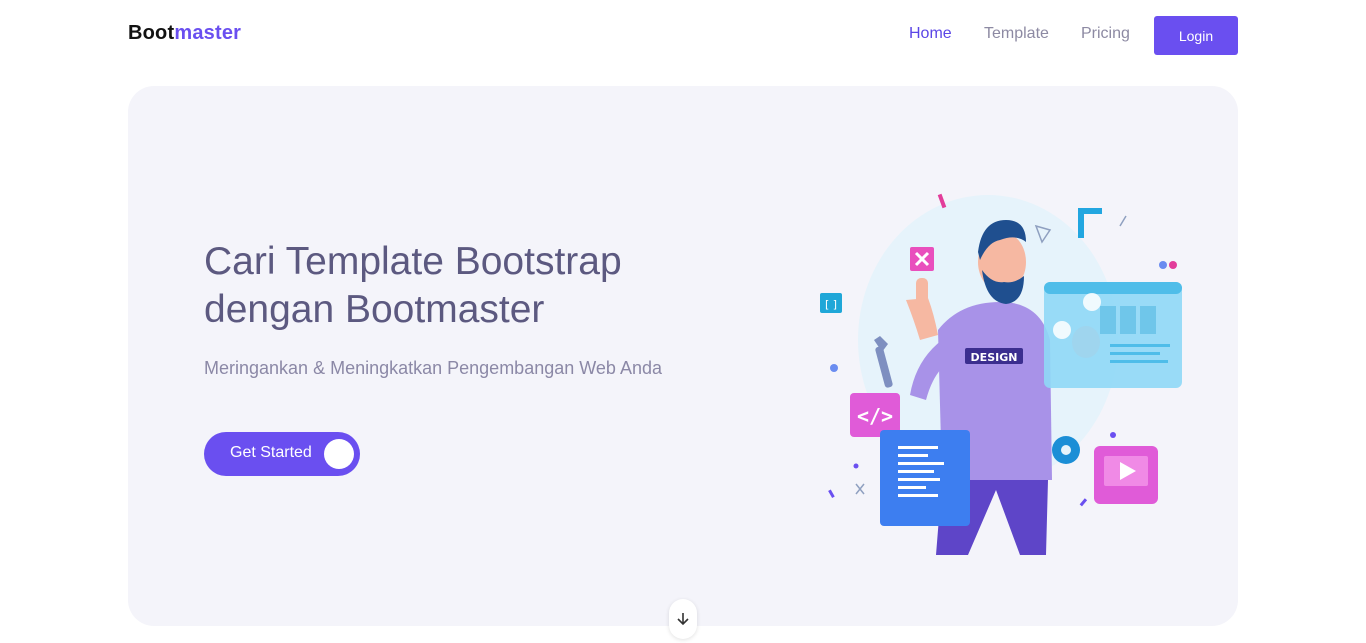 This screenshot has width=1366, height=643. Describe the element at coordinates (930, 34) in the screenshot. I see `nav-home: Home` at that location.